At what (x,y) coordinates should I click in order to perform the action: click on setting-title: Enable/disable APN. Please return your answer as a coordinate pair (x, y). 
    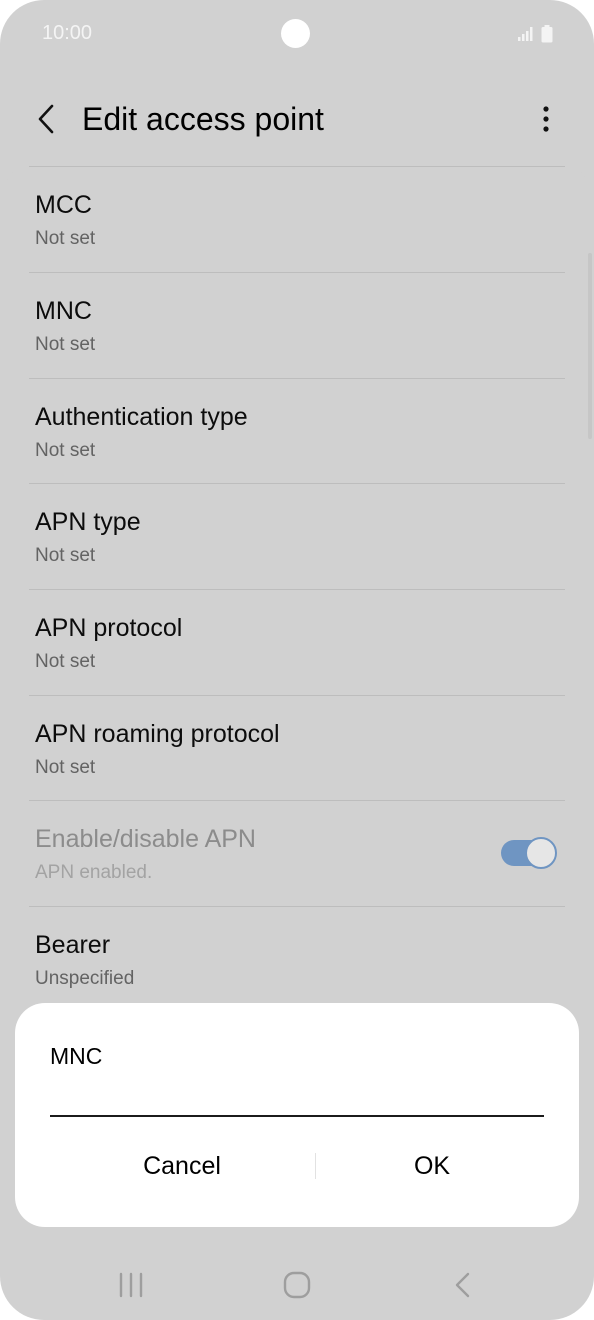
    Looking at the image, I should click on (145, 839).